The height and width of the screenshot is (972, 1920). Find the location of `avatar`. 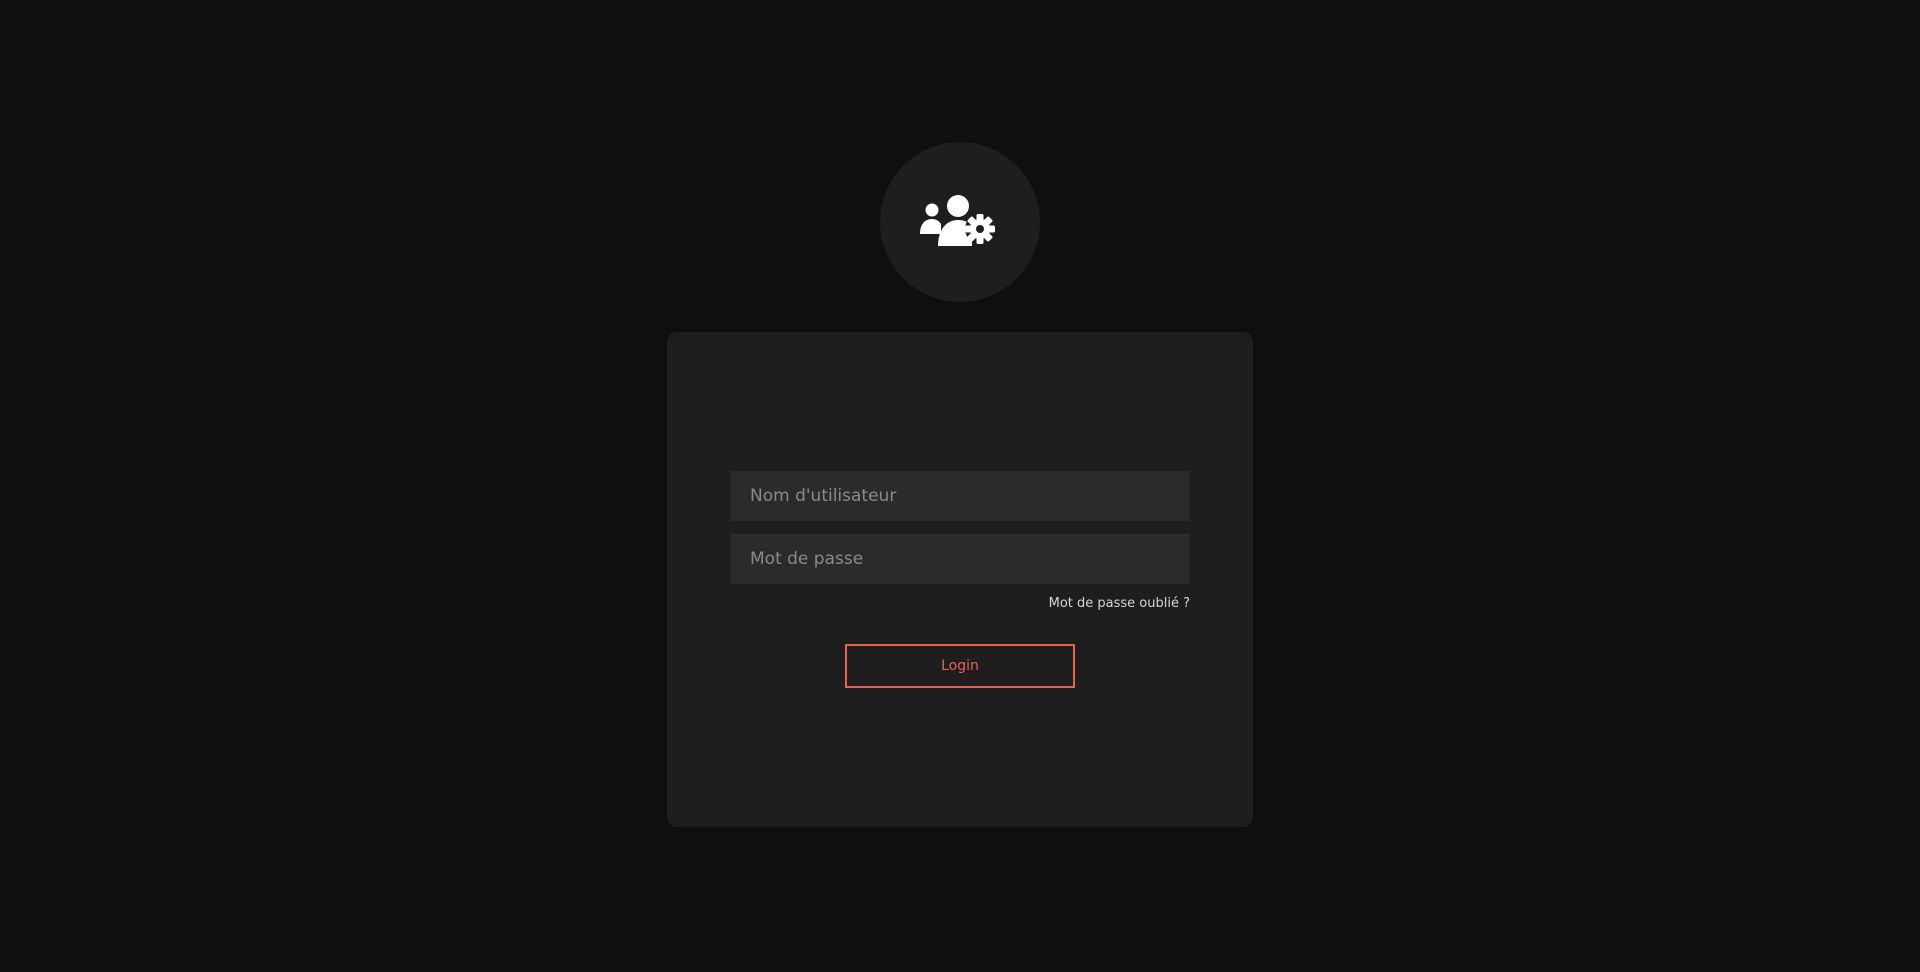

avatar is located at coordinates (960, 222).